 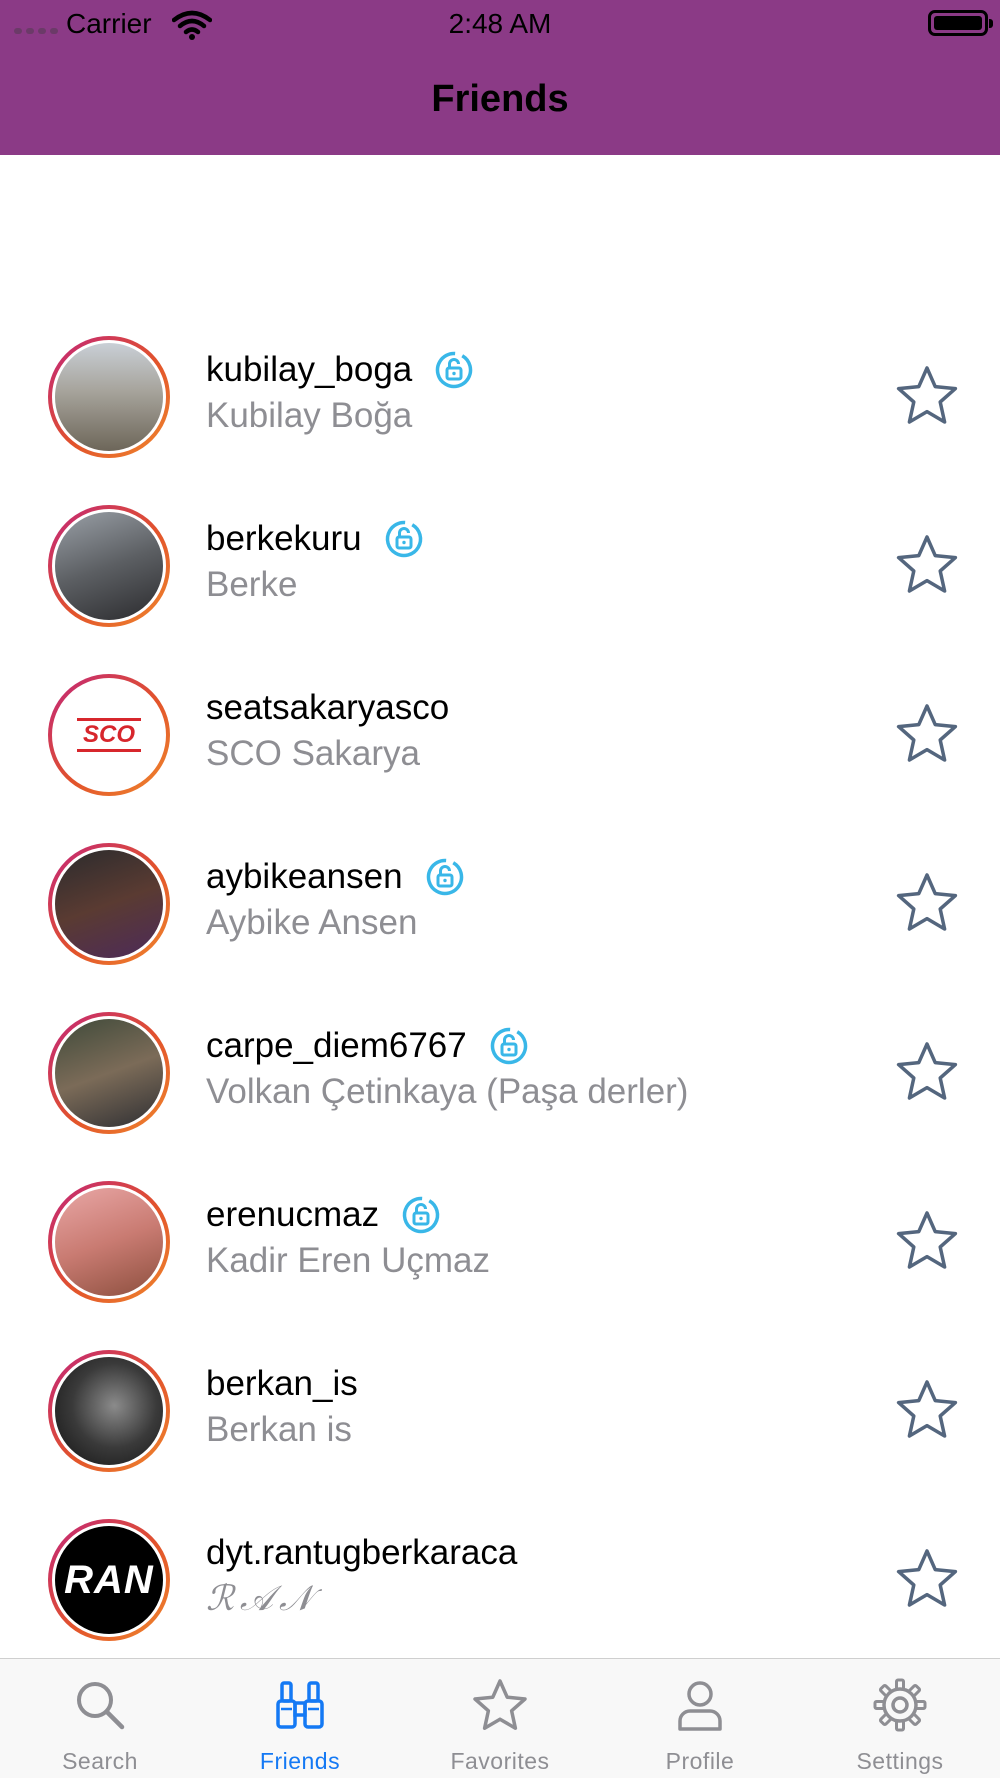 I want to click on status-bar: Carrier 2:48 AM, so click(x=500, y=25).